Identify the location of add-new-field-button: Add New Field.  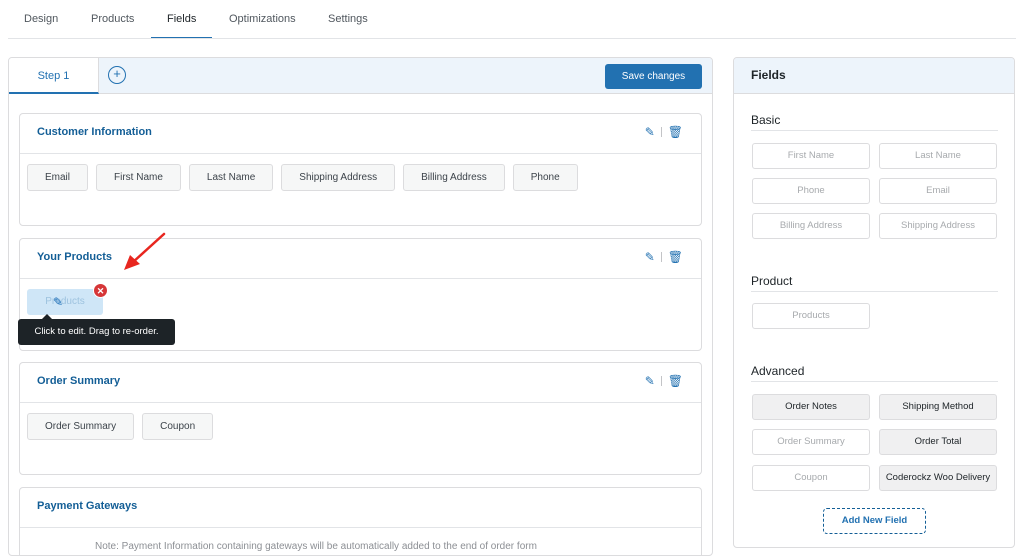
(874, 521).